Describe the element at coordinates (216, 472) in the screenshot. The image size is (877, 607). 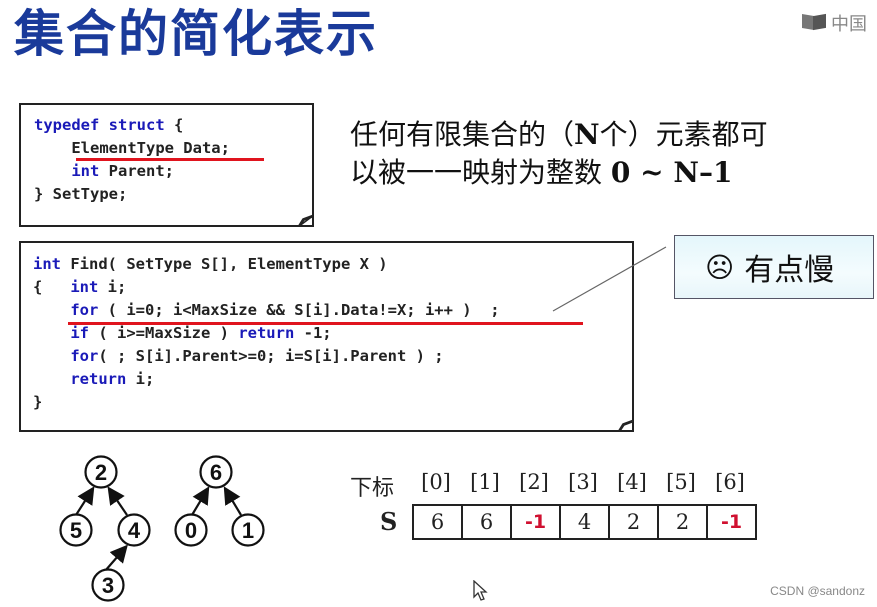
I see `tree-node-label: 6` at that location.